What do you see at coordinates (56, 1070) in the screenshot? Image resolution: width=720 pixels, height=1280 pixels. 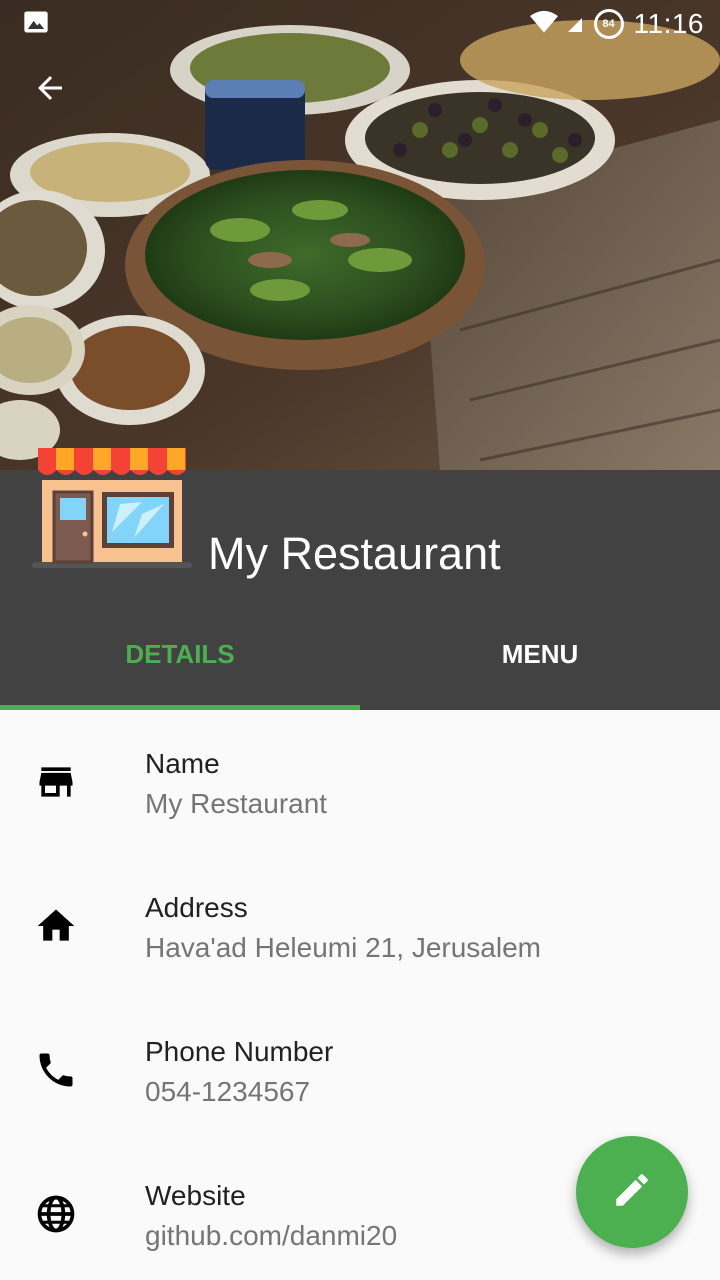 I see `phone-icon` at bounding box center [56, 1070].